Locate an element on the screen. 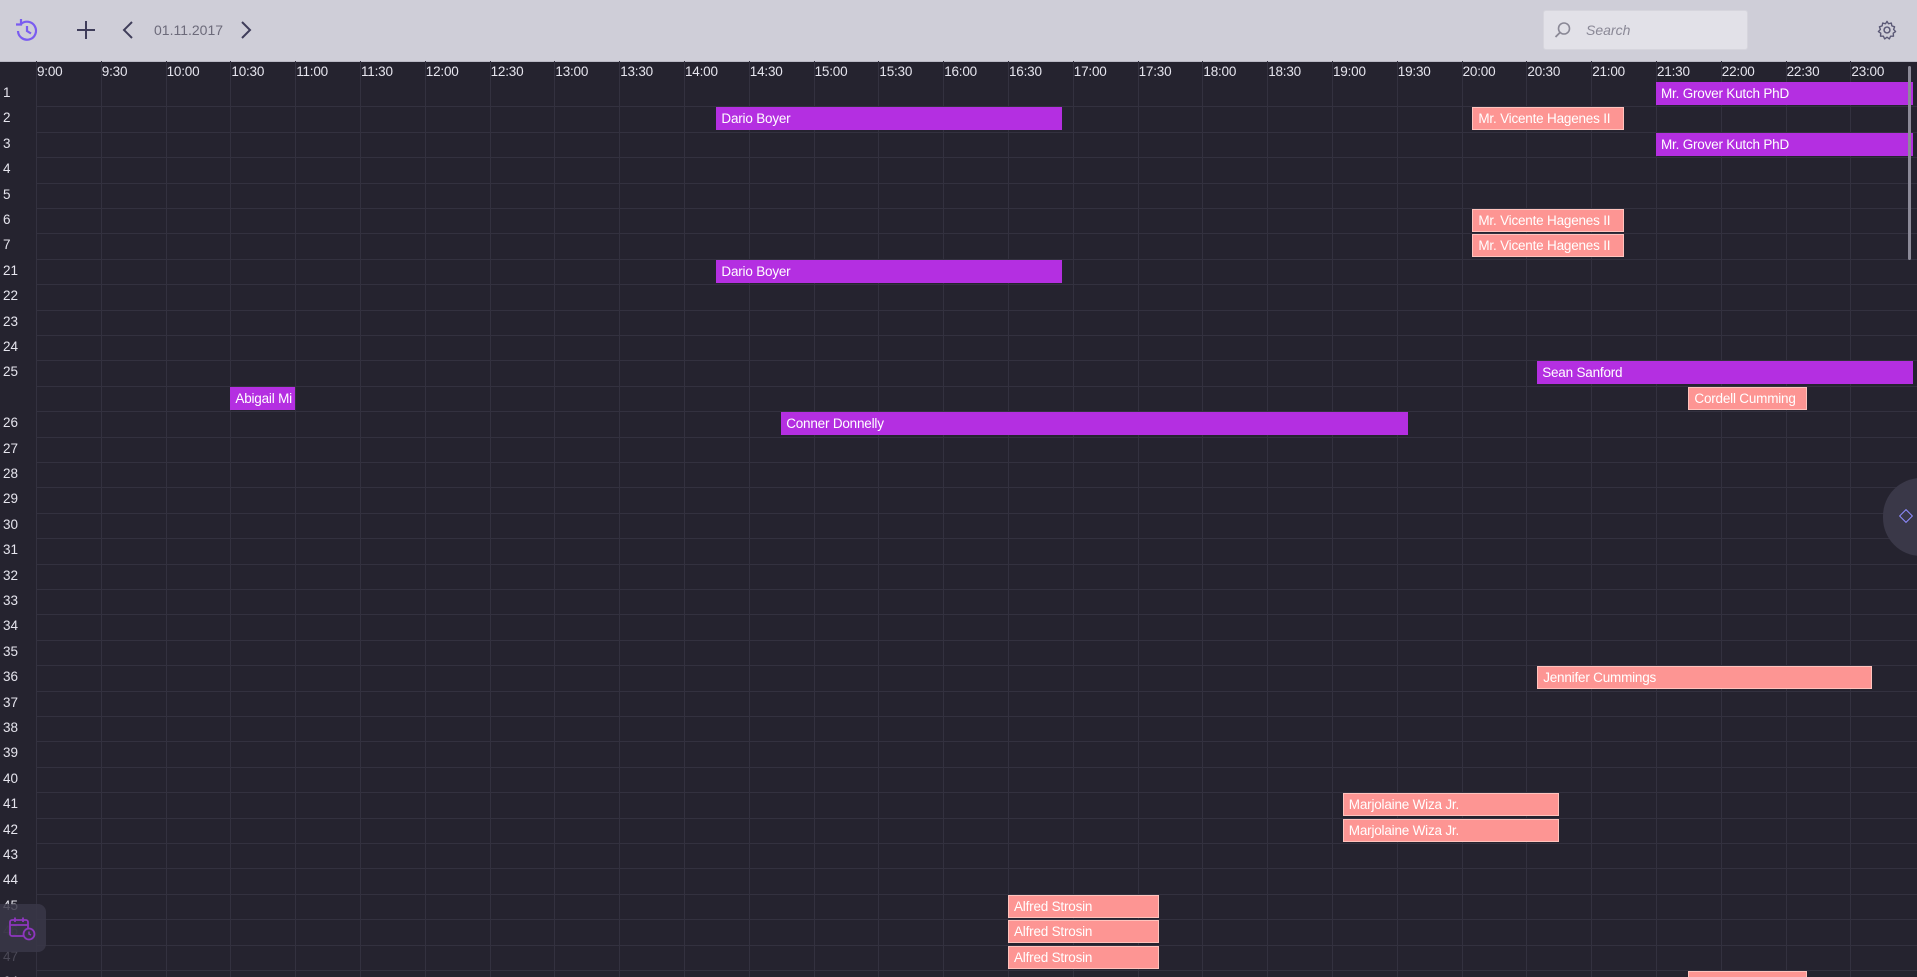 This screenshot has width=1917, height=977. row-label: 1 is located at coordinates (7, 92).